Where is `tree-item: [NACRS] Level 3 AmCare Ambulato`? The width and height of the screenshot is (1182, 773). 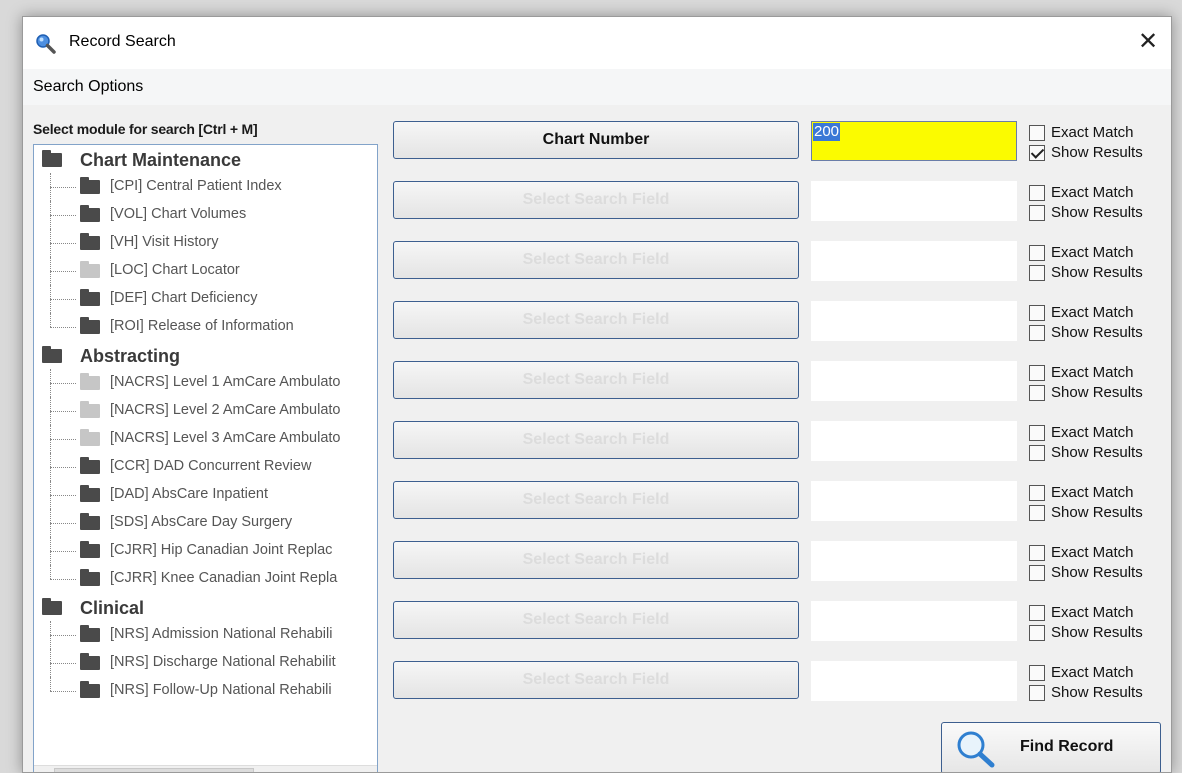
tree-item: [NACRS] Level 3 AmCare Ambulato is located at coordinates (205, 439).